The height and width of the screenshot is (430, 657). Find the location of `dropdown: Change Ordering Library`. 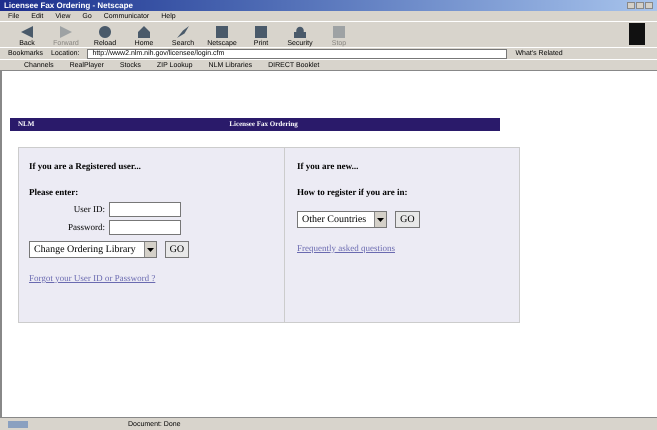

dropdown: Change Ordering Library is located at coordinates (93, 249).